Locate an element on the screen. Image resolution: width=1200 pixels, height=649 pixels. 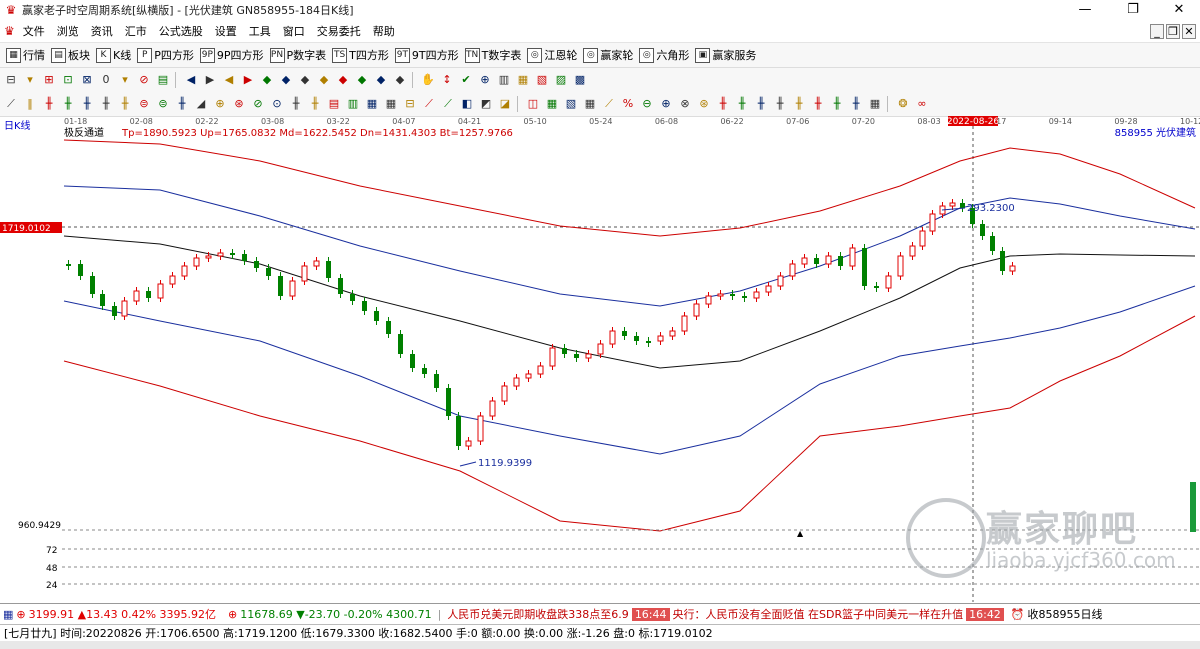
toolbar3-tool-icon-25: ◩ is located at coordinates (486, 104).